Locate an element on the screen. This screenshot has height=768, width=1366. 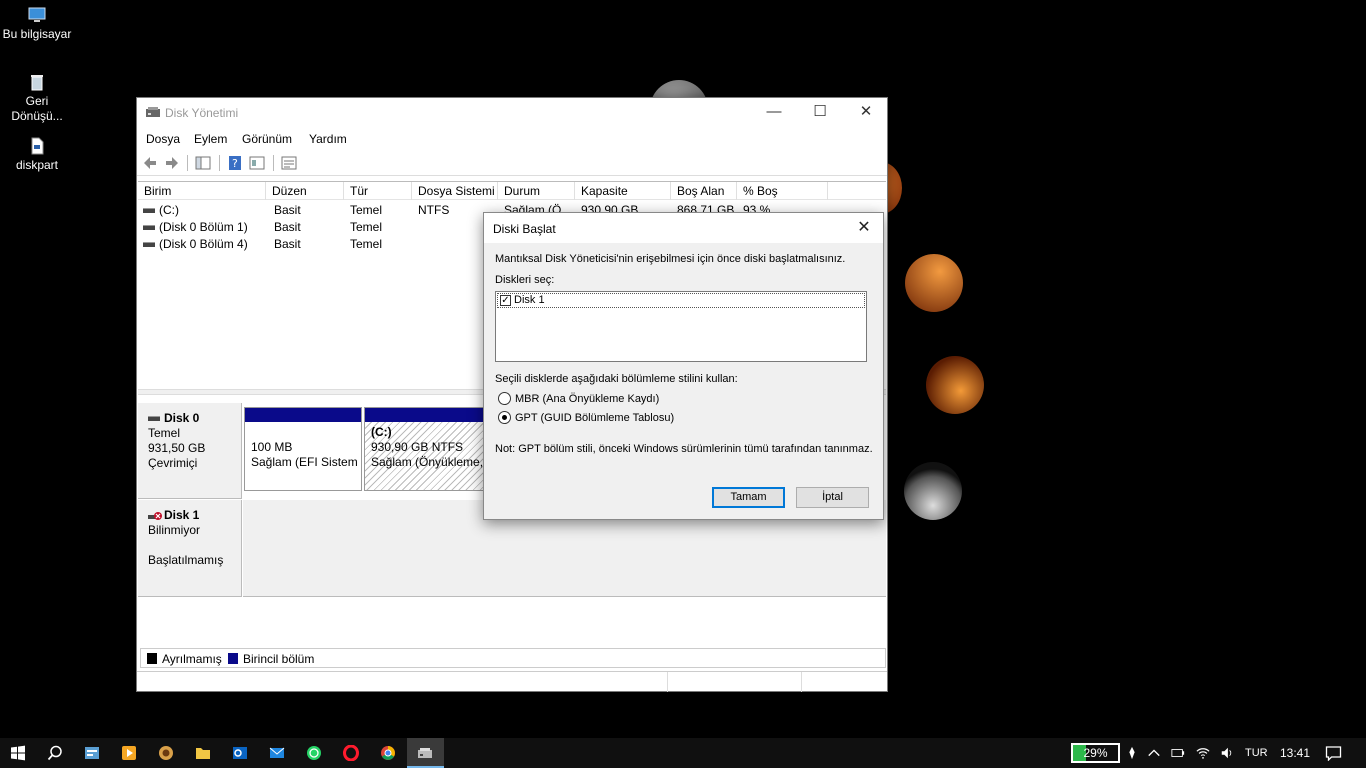
file-icon is located at coordinates (37, 146).